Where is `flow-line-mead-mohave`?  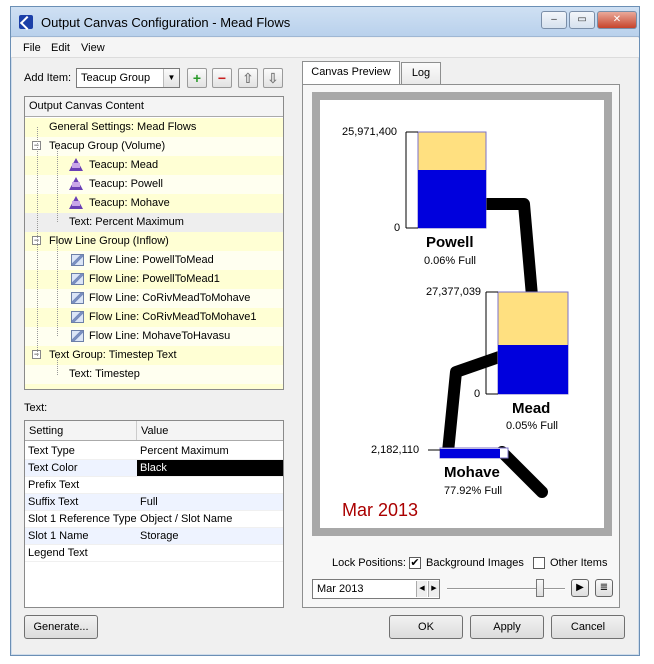
flow-line-mead-mohave is located at coordinates (473, 401).